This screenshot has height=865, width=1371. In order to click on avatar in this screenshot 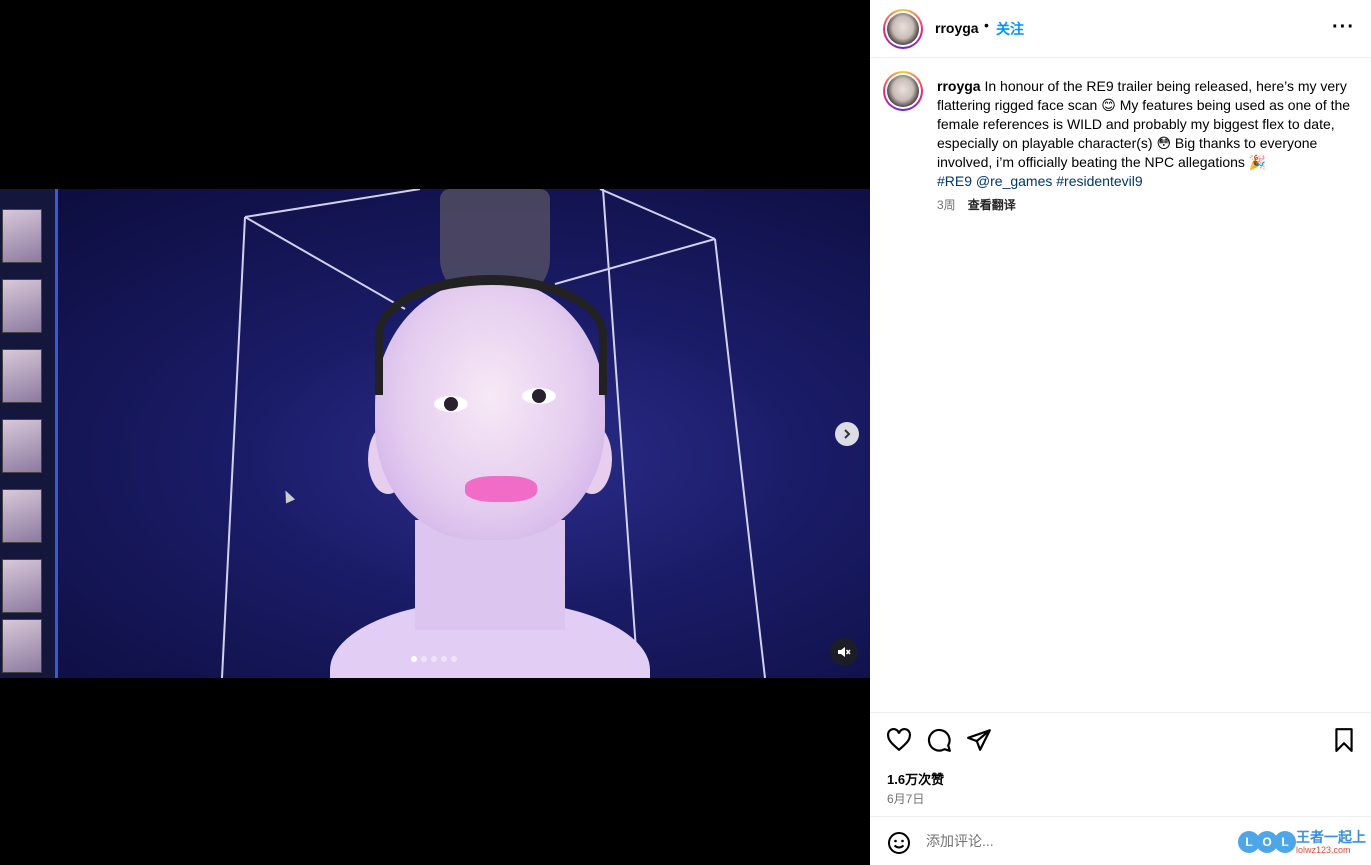, I will do `click(903, 29)`.